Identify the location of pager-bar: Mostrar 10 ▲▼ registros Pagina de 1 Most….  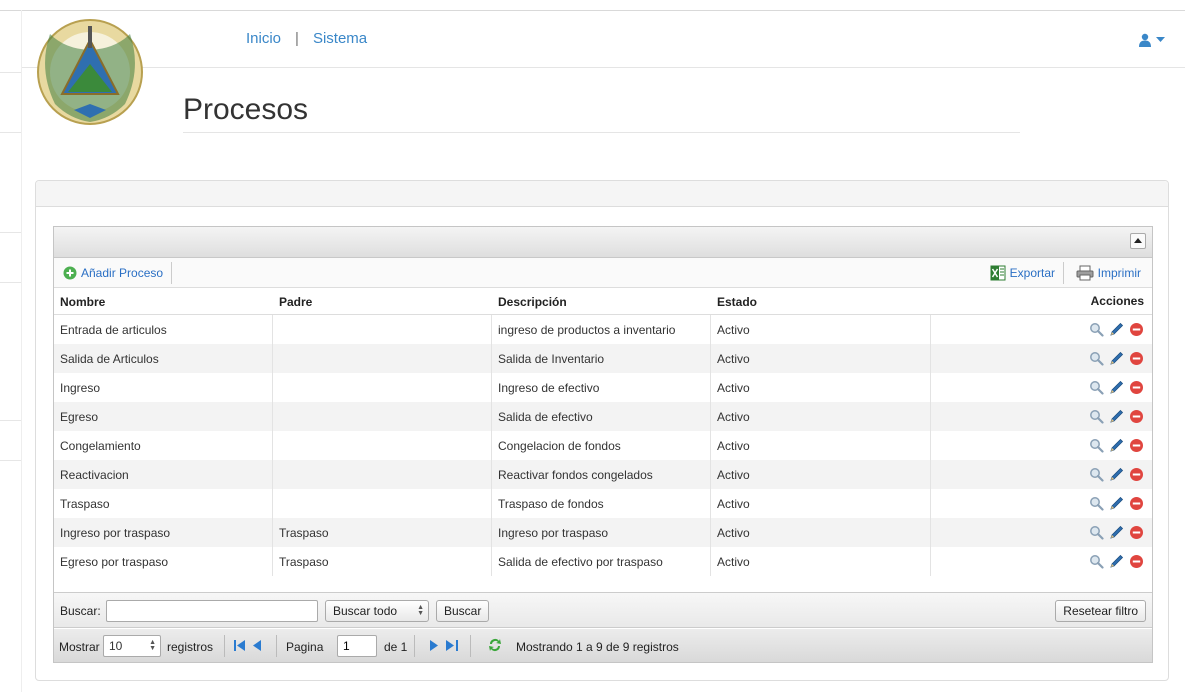
(603, 645).